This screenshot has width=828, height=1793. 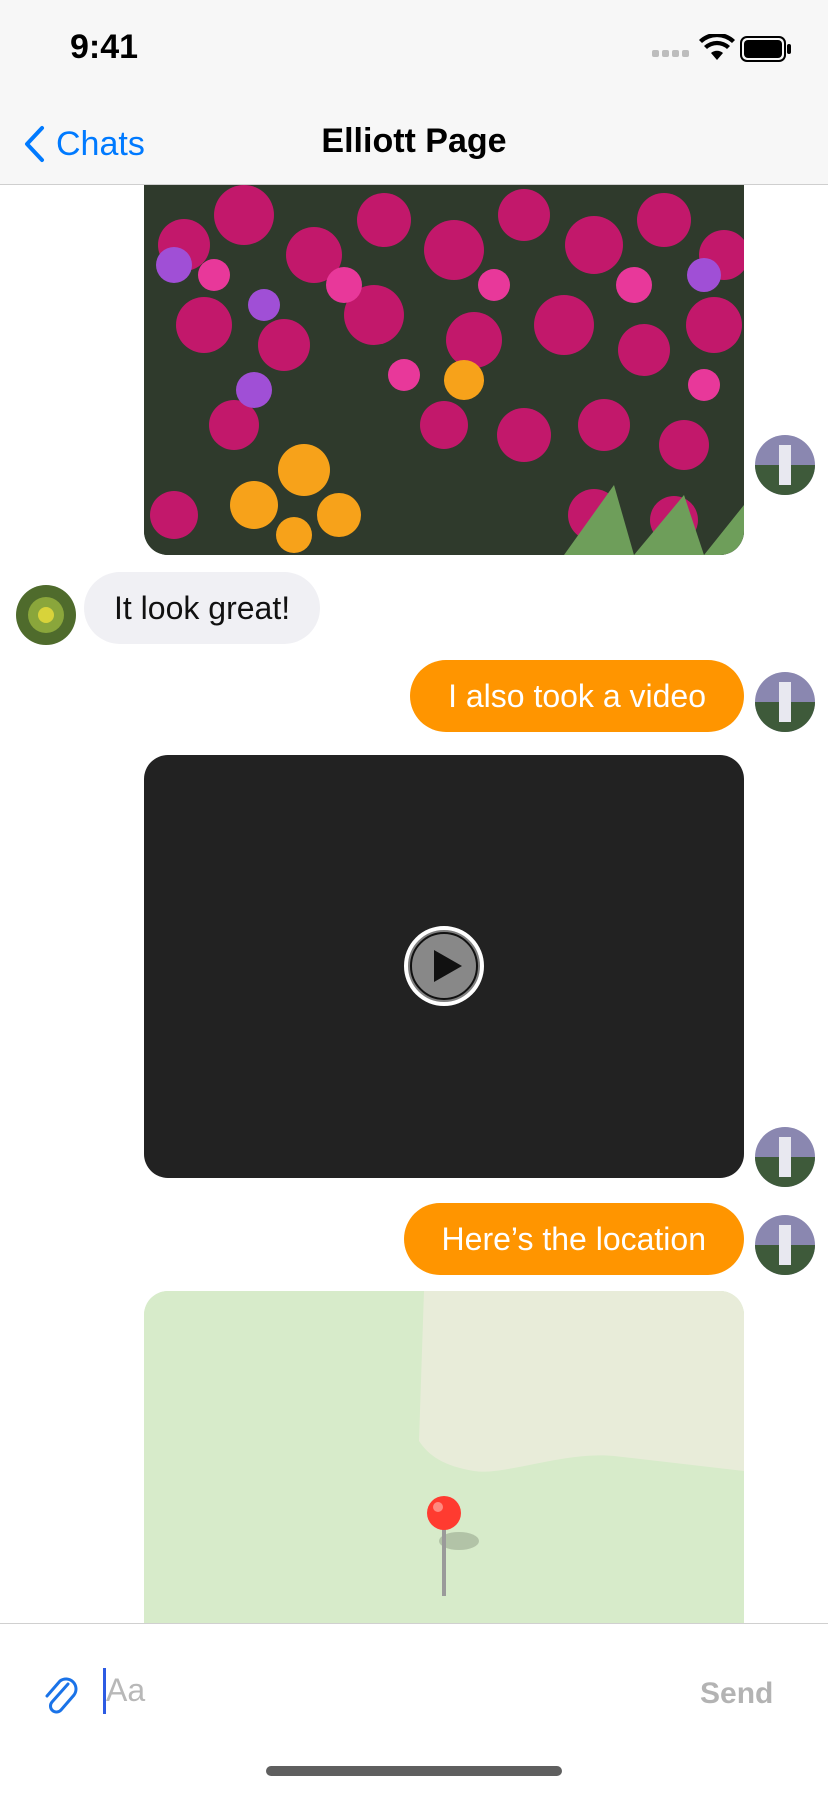 I want to click on status-time: 9:41, so click(x=104, y=47).